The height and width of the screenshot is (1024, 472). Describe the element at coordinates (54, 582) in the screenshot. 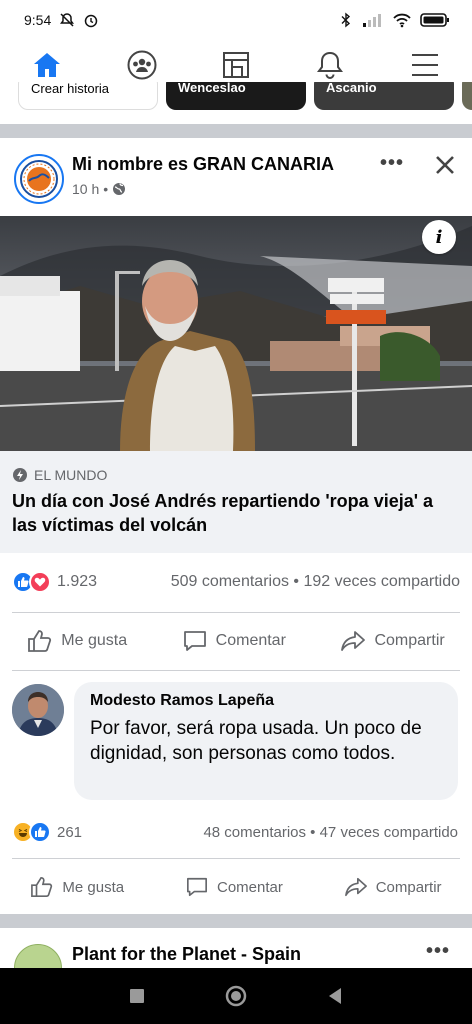

I see `reactions-count: 1.923` at that location.